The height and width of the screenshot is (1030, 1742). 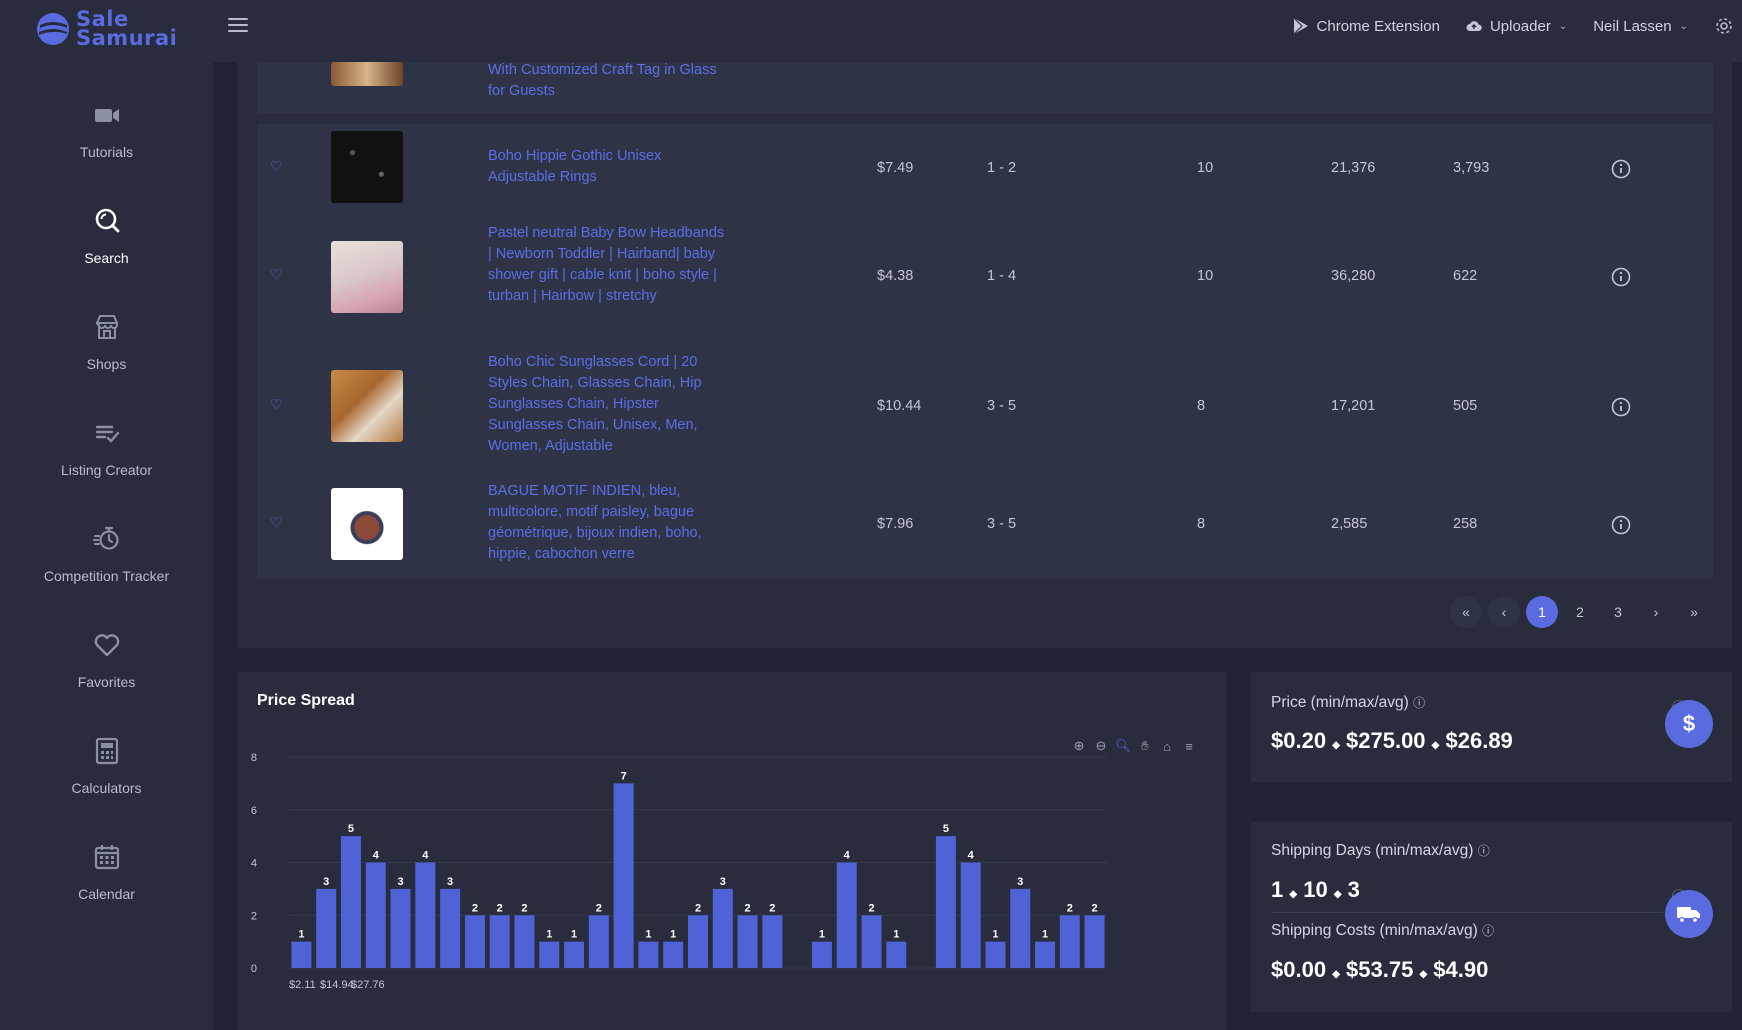 What do you see at coordinates (106, 781) in the screenshot?
I see `sidebar-item-calculators: Calculators` at bounding box center [106, 781].